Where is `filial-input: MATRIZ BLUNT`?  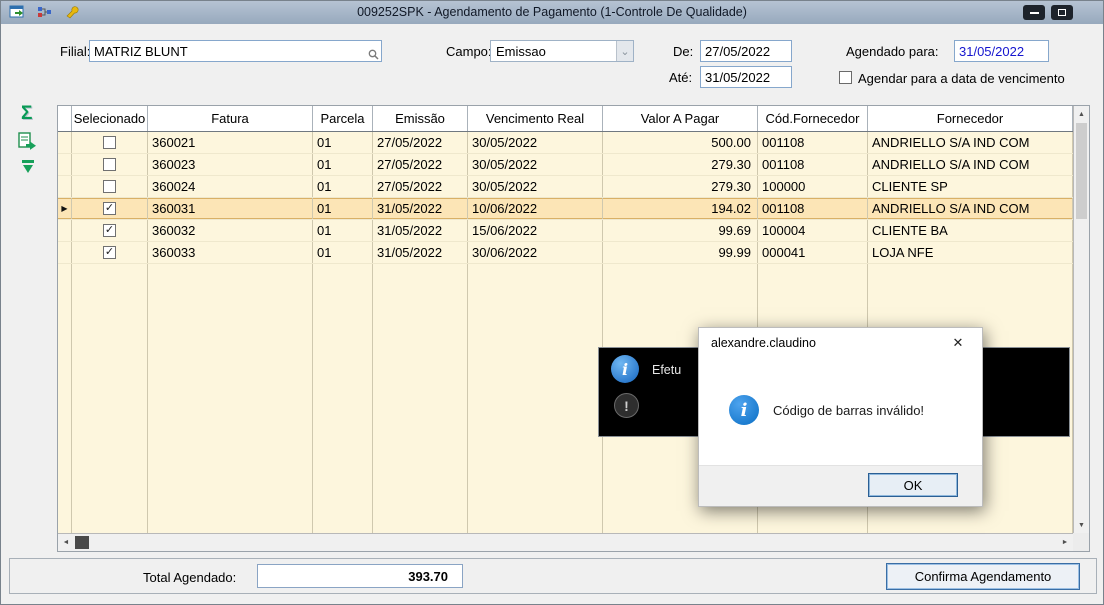 filial-input: MATRIZ BLUNT is located at coordinates (235, 51).